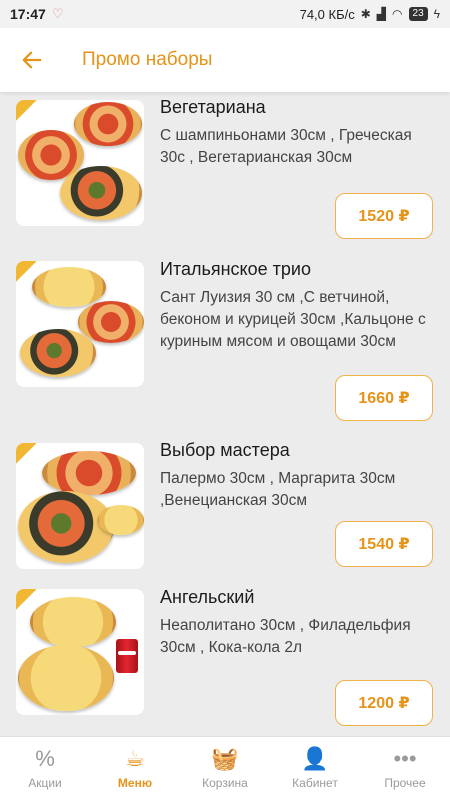 The width and height of the screenshot is (450, 800). I want to click on item-name: Ангельский, so click(207, 597).